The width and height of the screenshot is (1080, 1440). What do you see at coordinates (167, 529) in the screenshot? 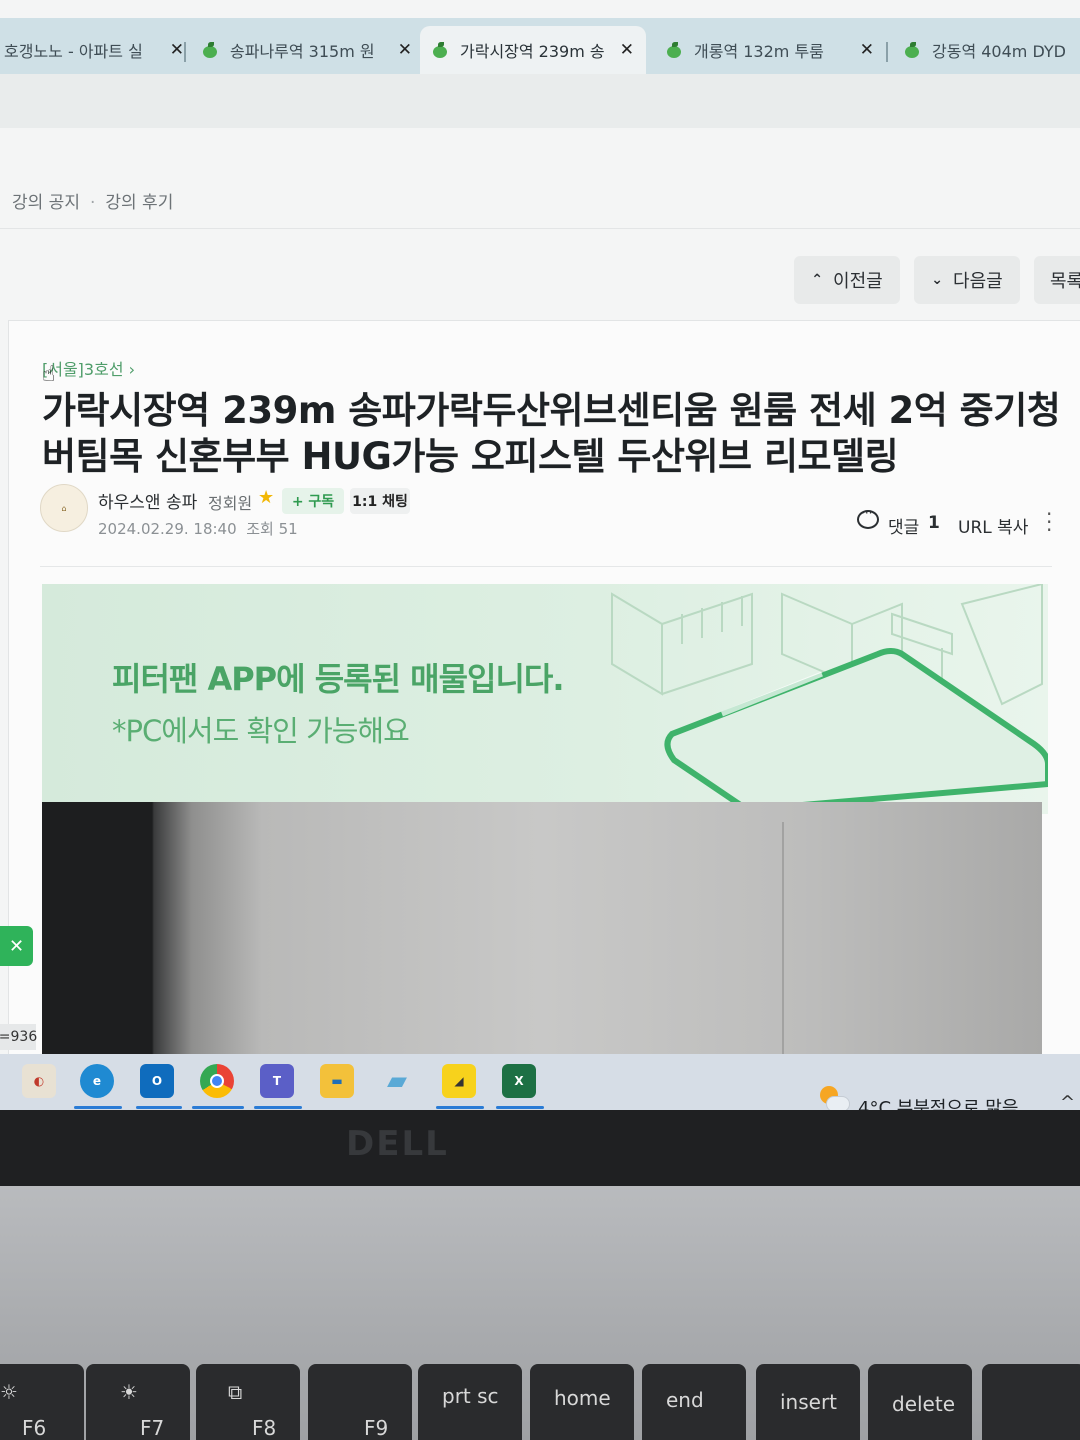
I see `post-date: 2024.02.29. 18:40` at bounding box center [167, 529].